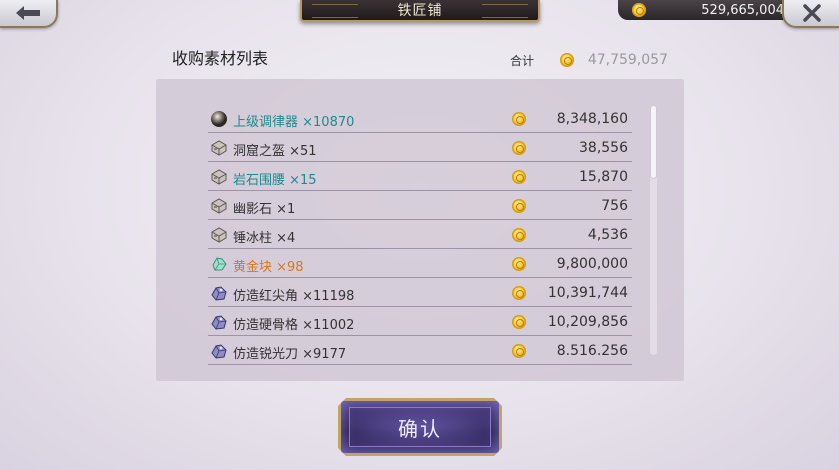 The image size is (839, 470). What do you see at coordinates (264, 238) in the screenshot?
I see `item-name: 锤冰柱 ×4` at bounding box center [264, 238].